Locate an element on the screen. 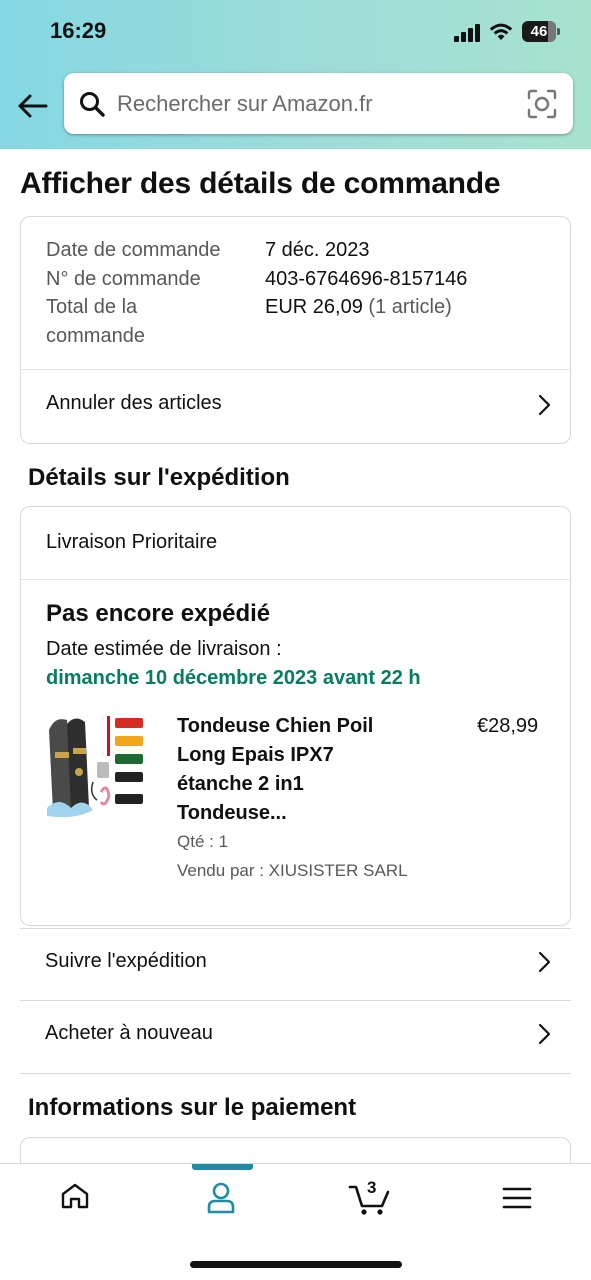  shipping-section-title: Détails sur l'expédition is located at coordinates (159, 477).